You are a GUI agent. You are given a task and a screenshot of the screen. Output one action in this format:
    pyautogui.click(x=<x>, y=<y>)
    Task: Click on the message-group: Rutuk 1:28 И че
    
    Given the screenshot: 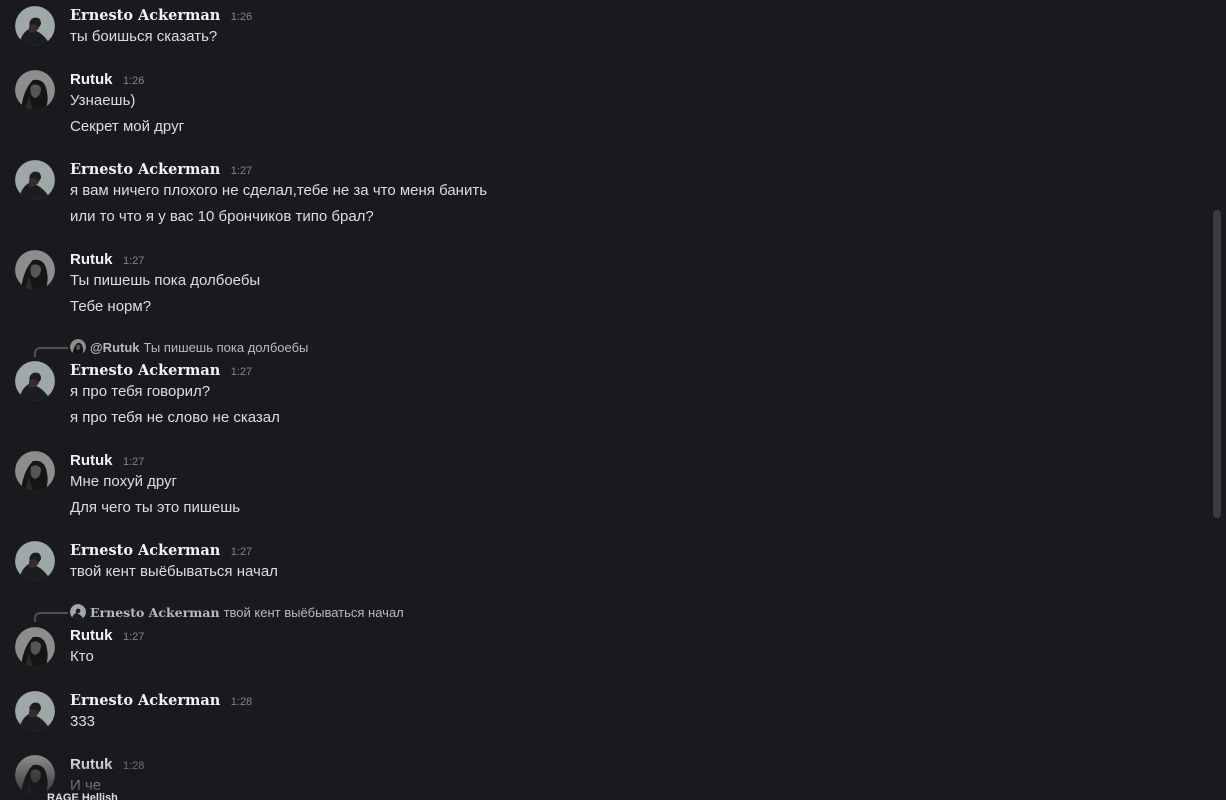 What is the action you would take?
    pyautogui.click(x=595, y=777)
    